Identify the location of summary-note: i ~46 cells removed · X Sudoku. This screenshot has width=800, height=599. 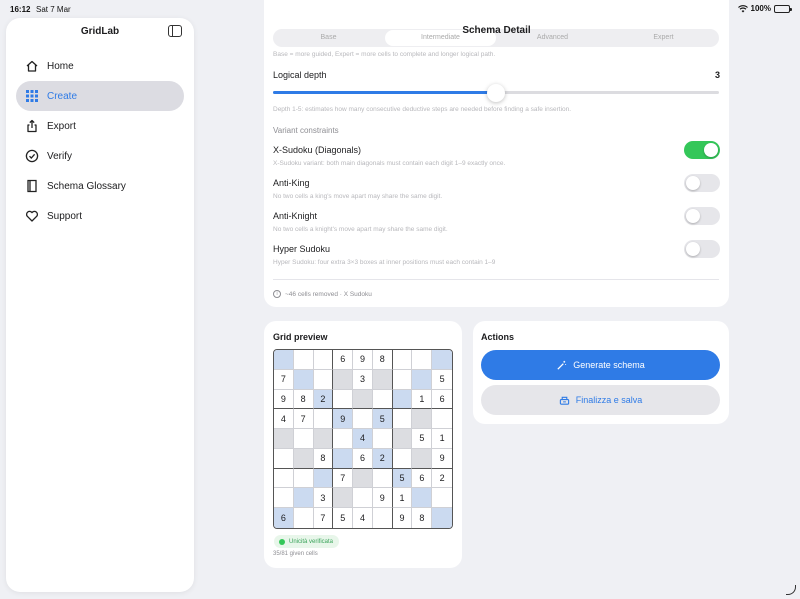
(322, 294).